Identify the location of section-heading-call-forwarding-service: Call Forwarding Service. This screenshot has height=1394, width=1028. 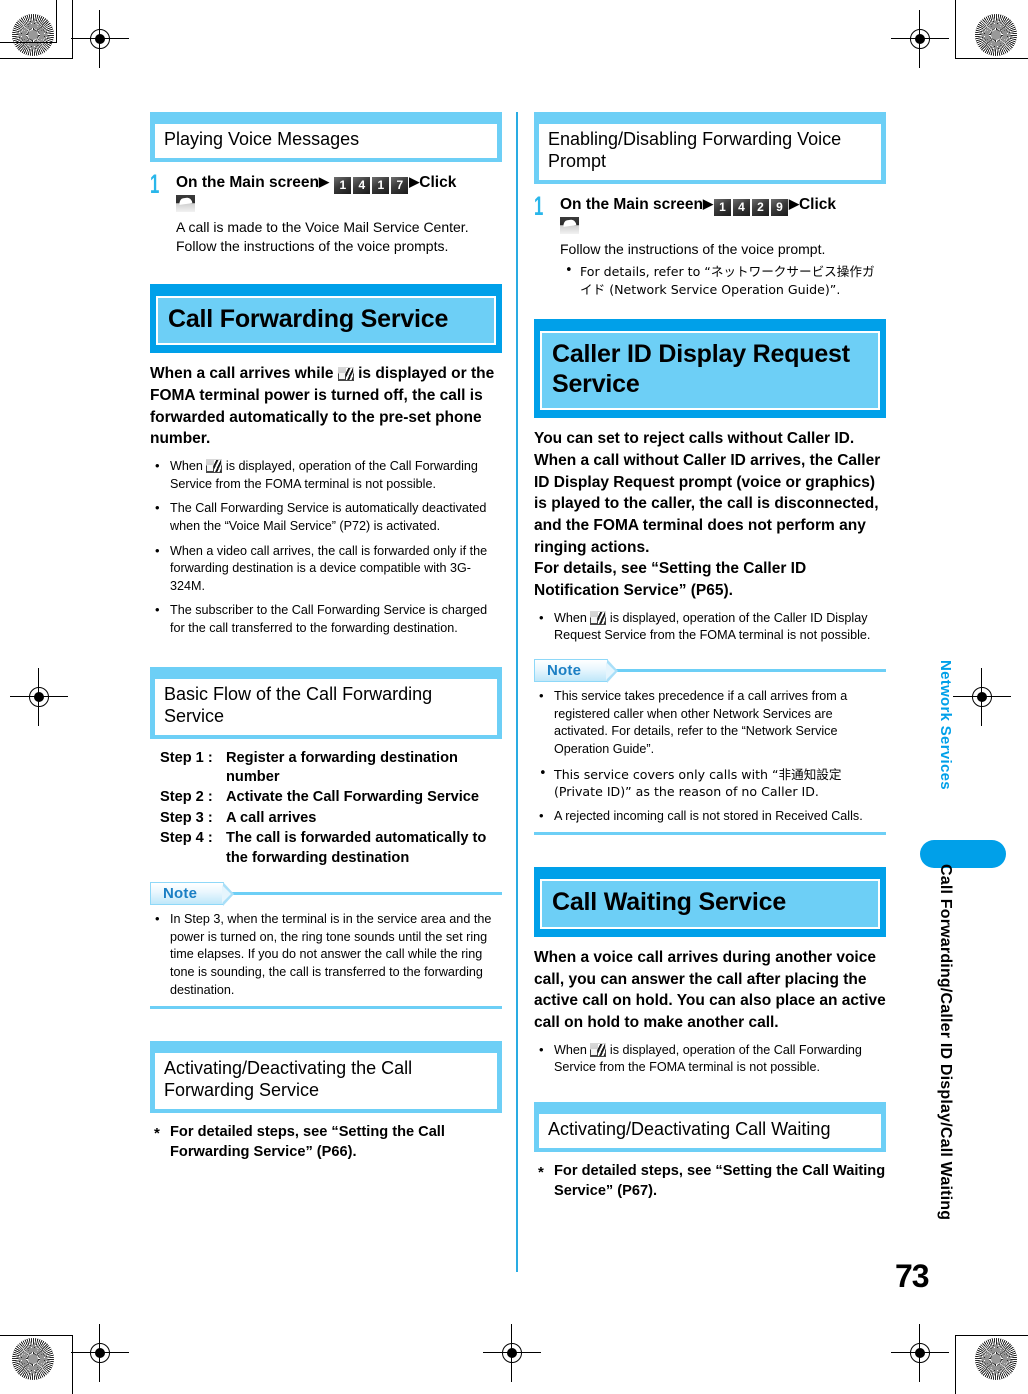
(326, 318).